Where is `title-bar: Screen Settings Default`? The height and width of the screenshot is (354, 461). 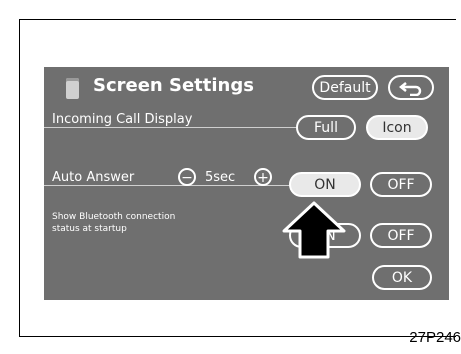
title-bar: Screen Settings Default is located at coordinates (246, 87).